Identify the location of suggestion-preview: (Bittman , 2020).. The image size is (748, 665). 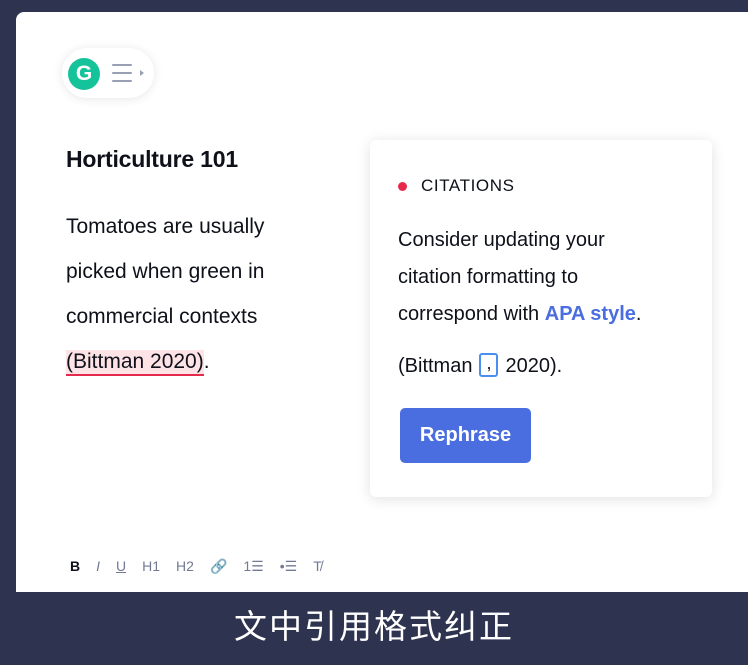
(480, 365).